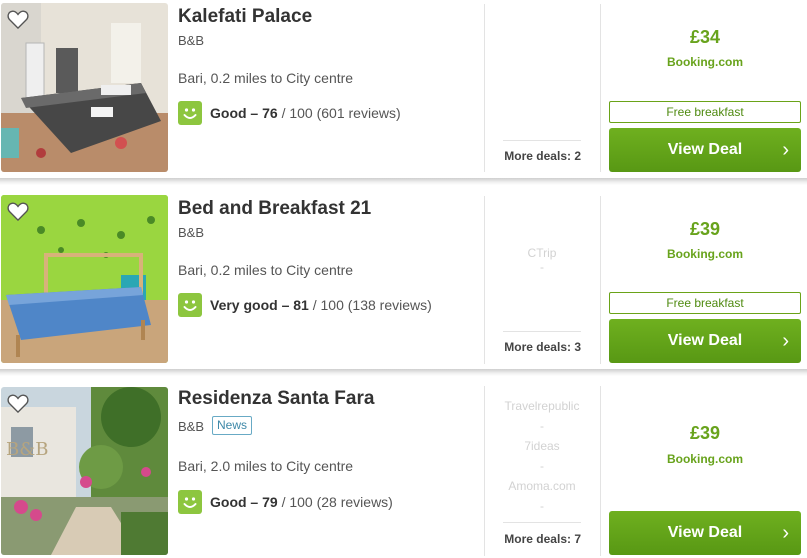  What do you see at coordinates (259, 304) in the screenshot?
I see `rating-score: Very good – 81` at bounding box center [259, 304].